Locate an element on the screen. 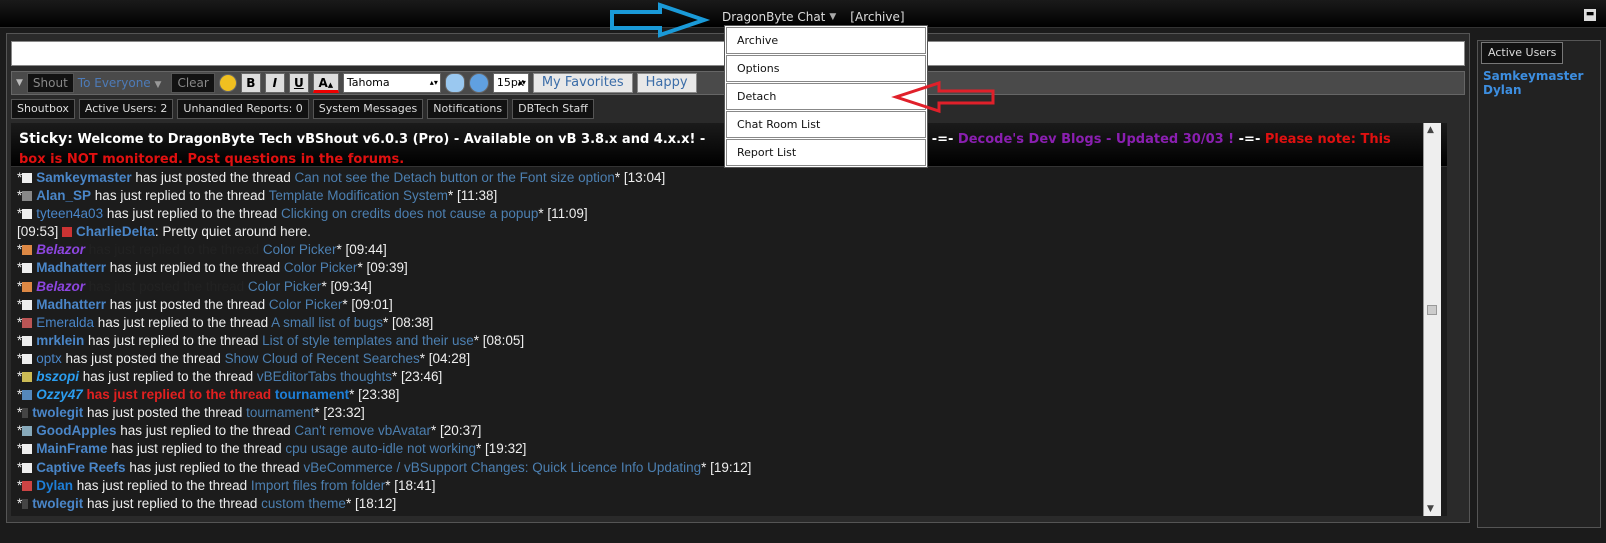 Image resolution: width=1606 pixels, height=543 pixels. tab-unhandled-reports: Unhandled Reports: 0 is located at coordinates (243, 109).